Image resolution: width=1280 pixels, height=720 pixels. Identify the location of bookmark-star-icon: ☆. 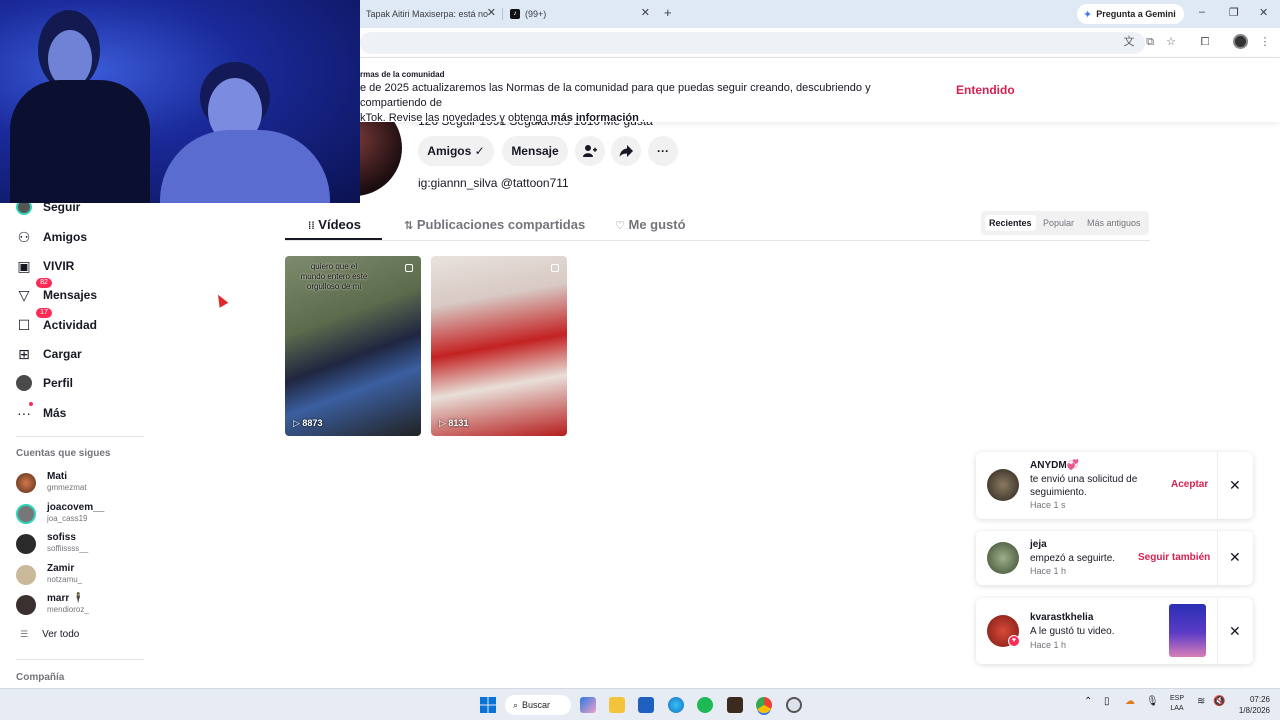
(1171, 42).